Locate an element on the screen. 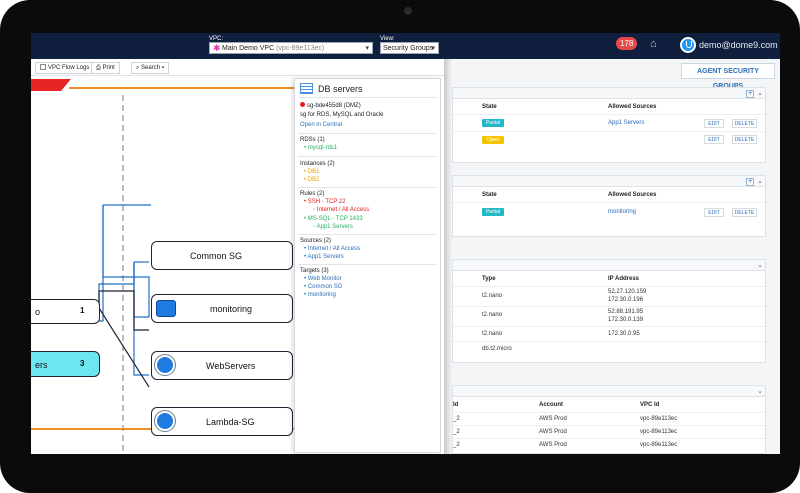 The image size is (800, 493). red-band is located at coordinates (51, 85).